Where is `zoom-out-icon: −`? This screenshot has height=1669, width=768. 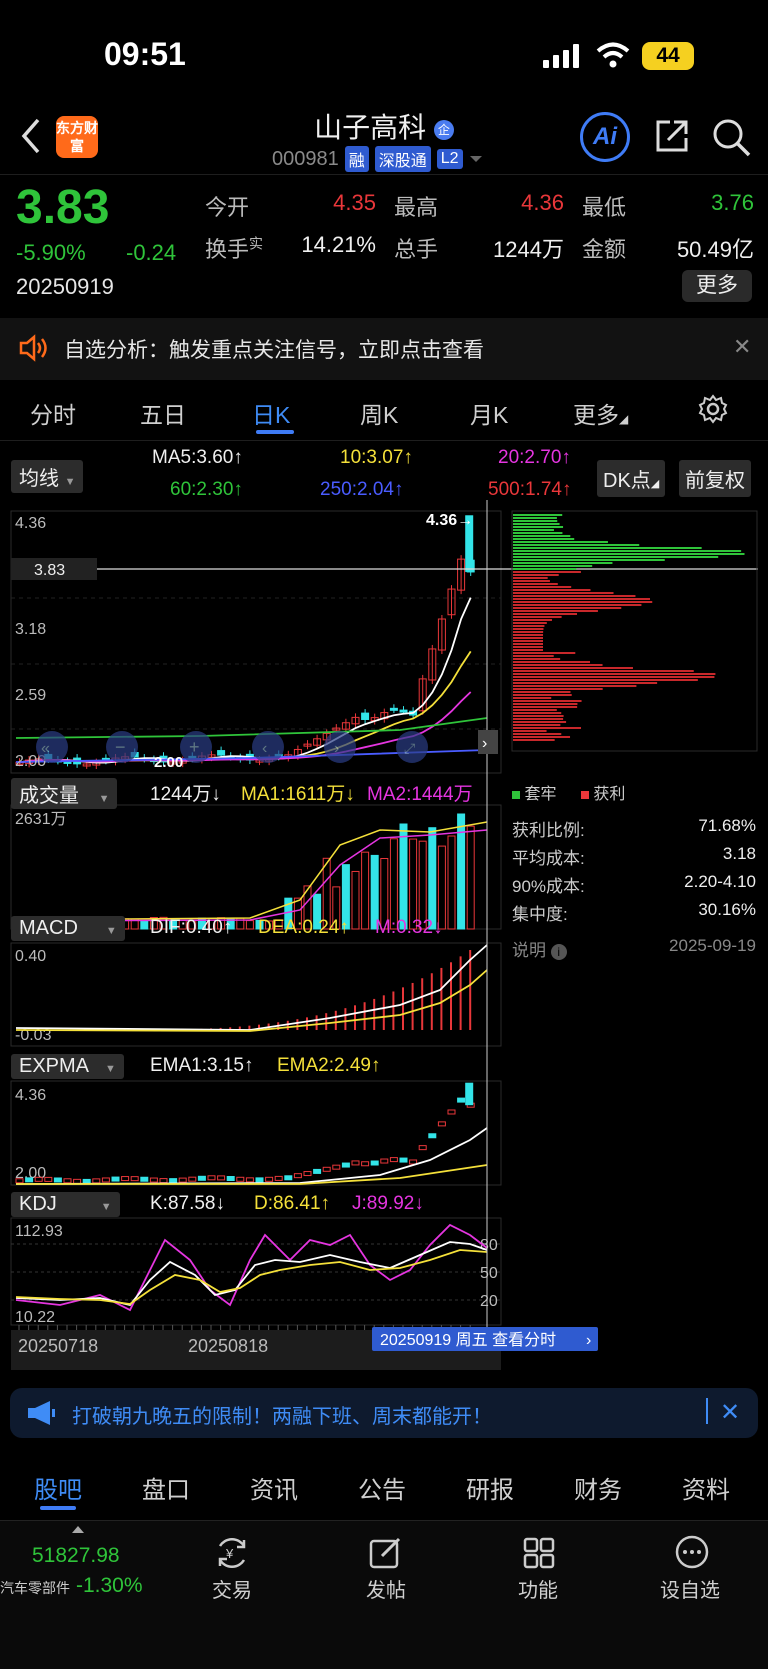
zoom-out-icon: − is located at coordinates (120, 747).